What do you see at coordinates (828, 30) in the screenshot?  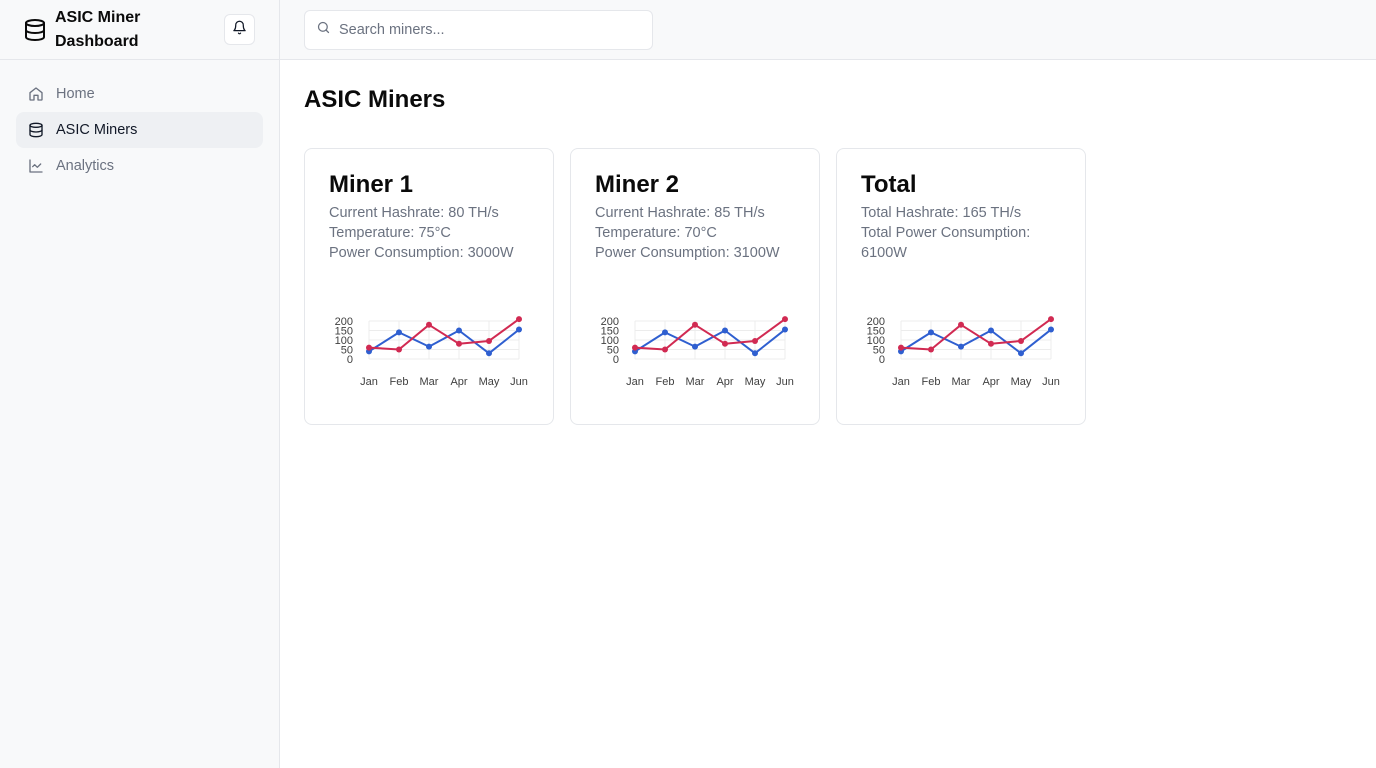 I see `top-bar` at bounding box center [828, 30].